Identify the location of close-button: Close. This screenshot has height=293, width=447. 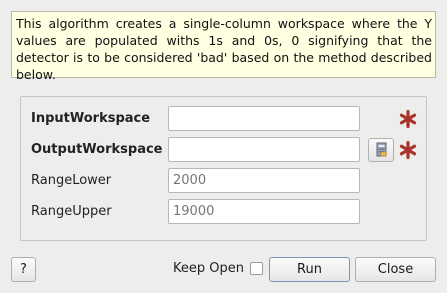
(395, 269).